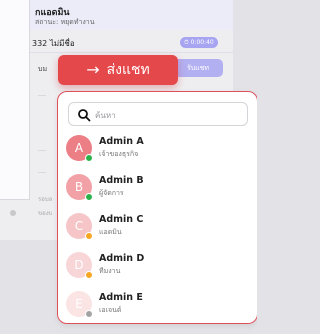  Describe the element at coordinates (93, 69) in the screenshot. I see `arrow-right-icon: →` at that location.